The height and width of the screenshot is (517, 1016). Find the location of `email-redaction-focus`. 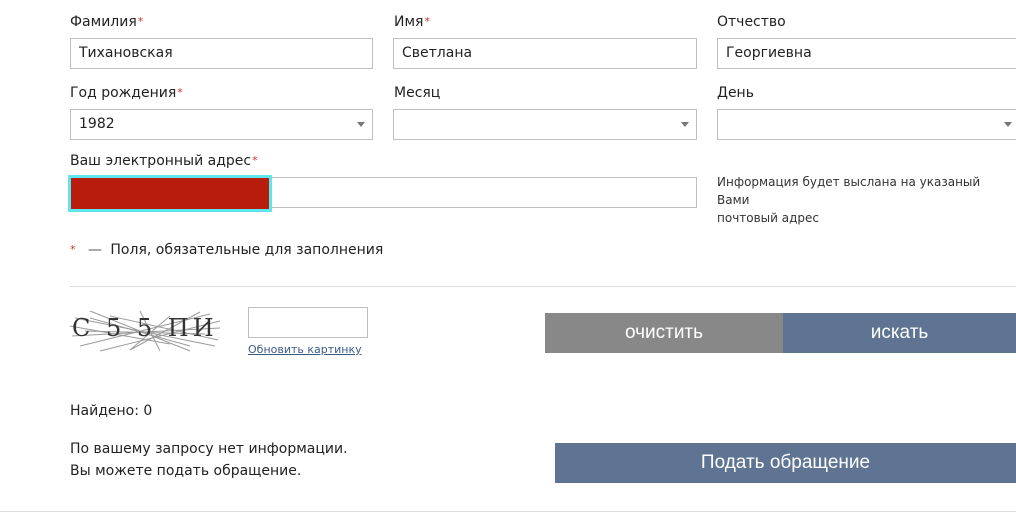

email-redaction-focus is located at coordinates (170, 193).